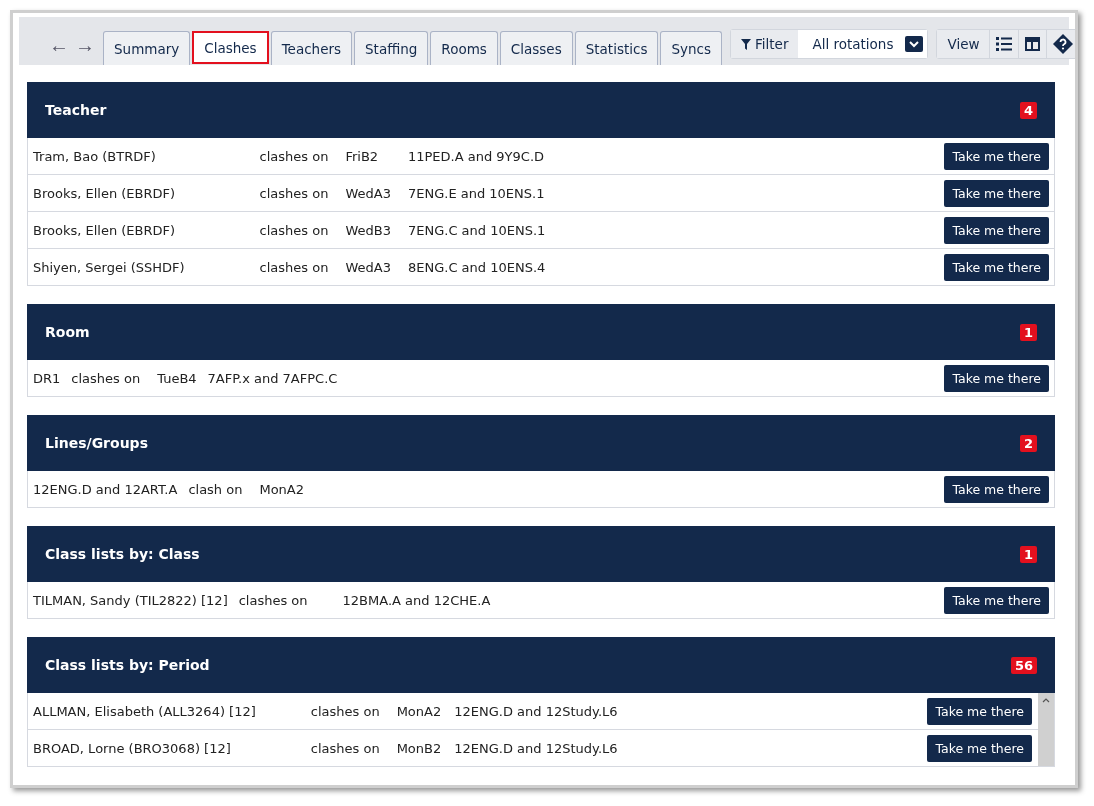 The height and width of the screenshot is (806, 1094). What do you see at coordinates (691, 48) in the screenshot?
I see `tab: Syncs` at bounding box center [691, 48].